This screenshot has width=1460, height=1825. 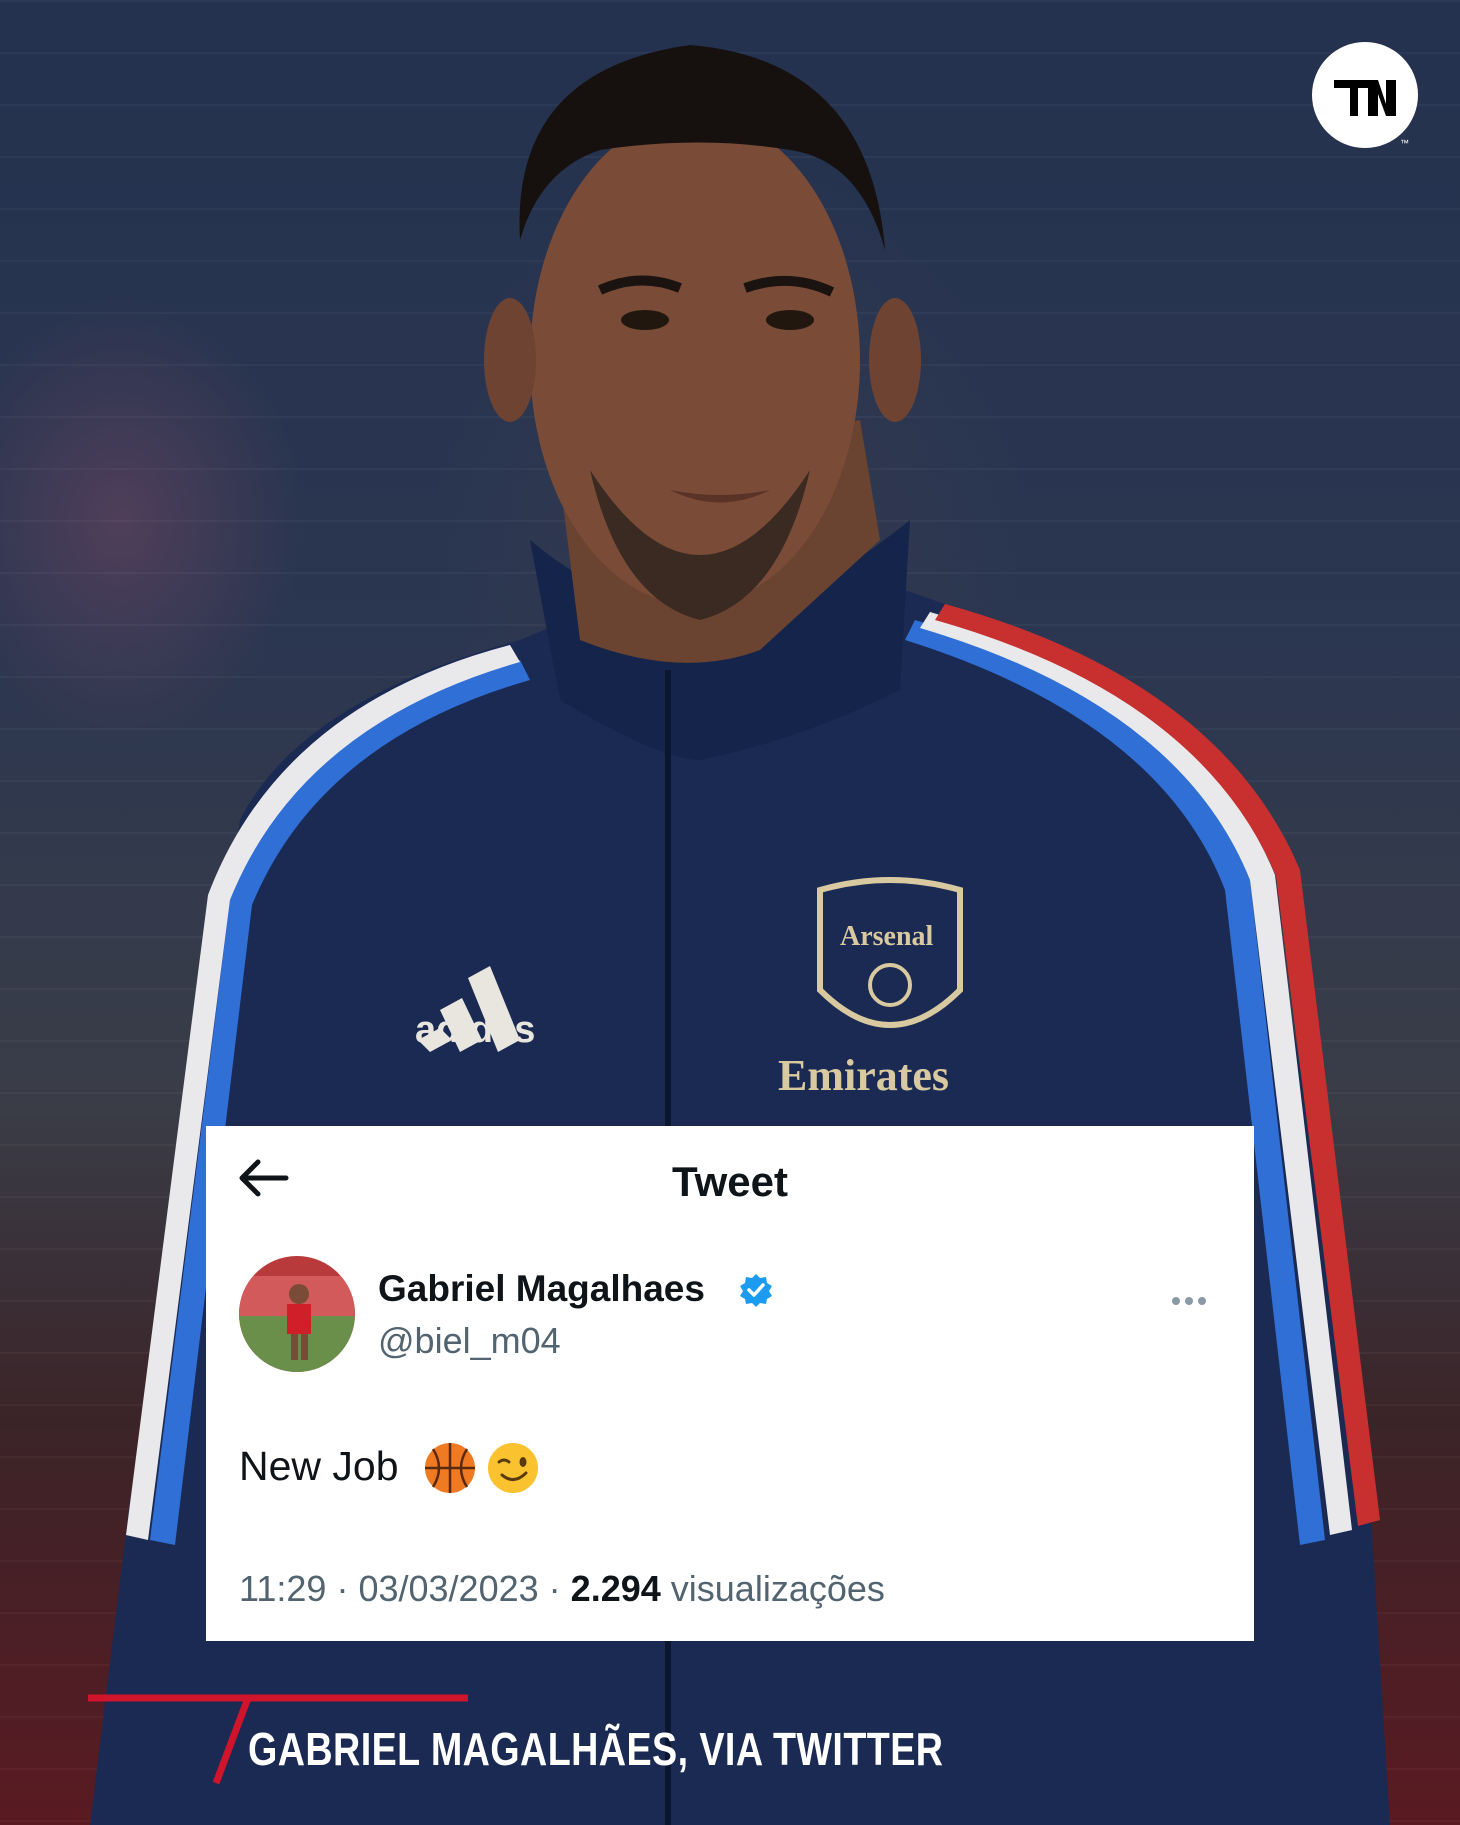 I want to click on tweet-text: New Job, so click(x=319, y=1466).